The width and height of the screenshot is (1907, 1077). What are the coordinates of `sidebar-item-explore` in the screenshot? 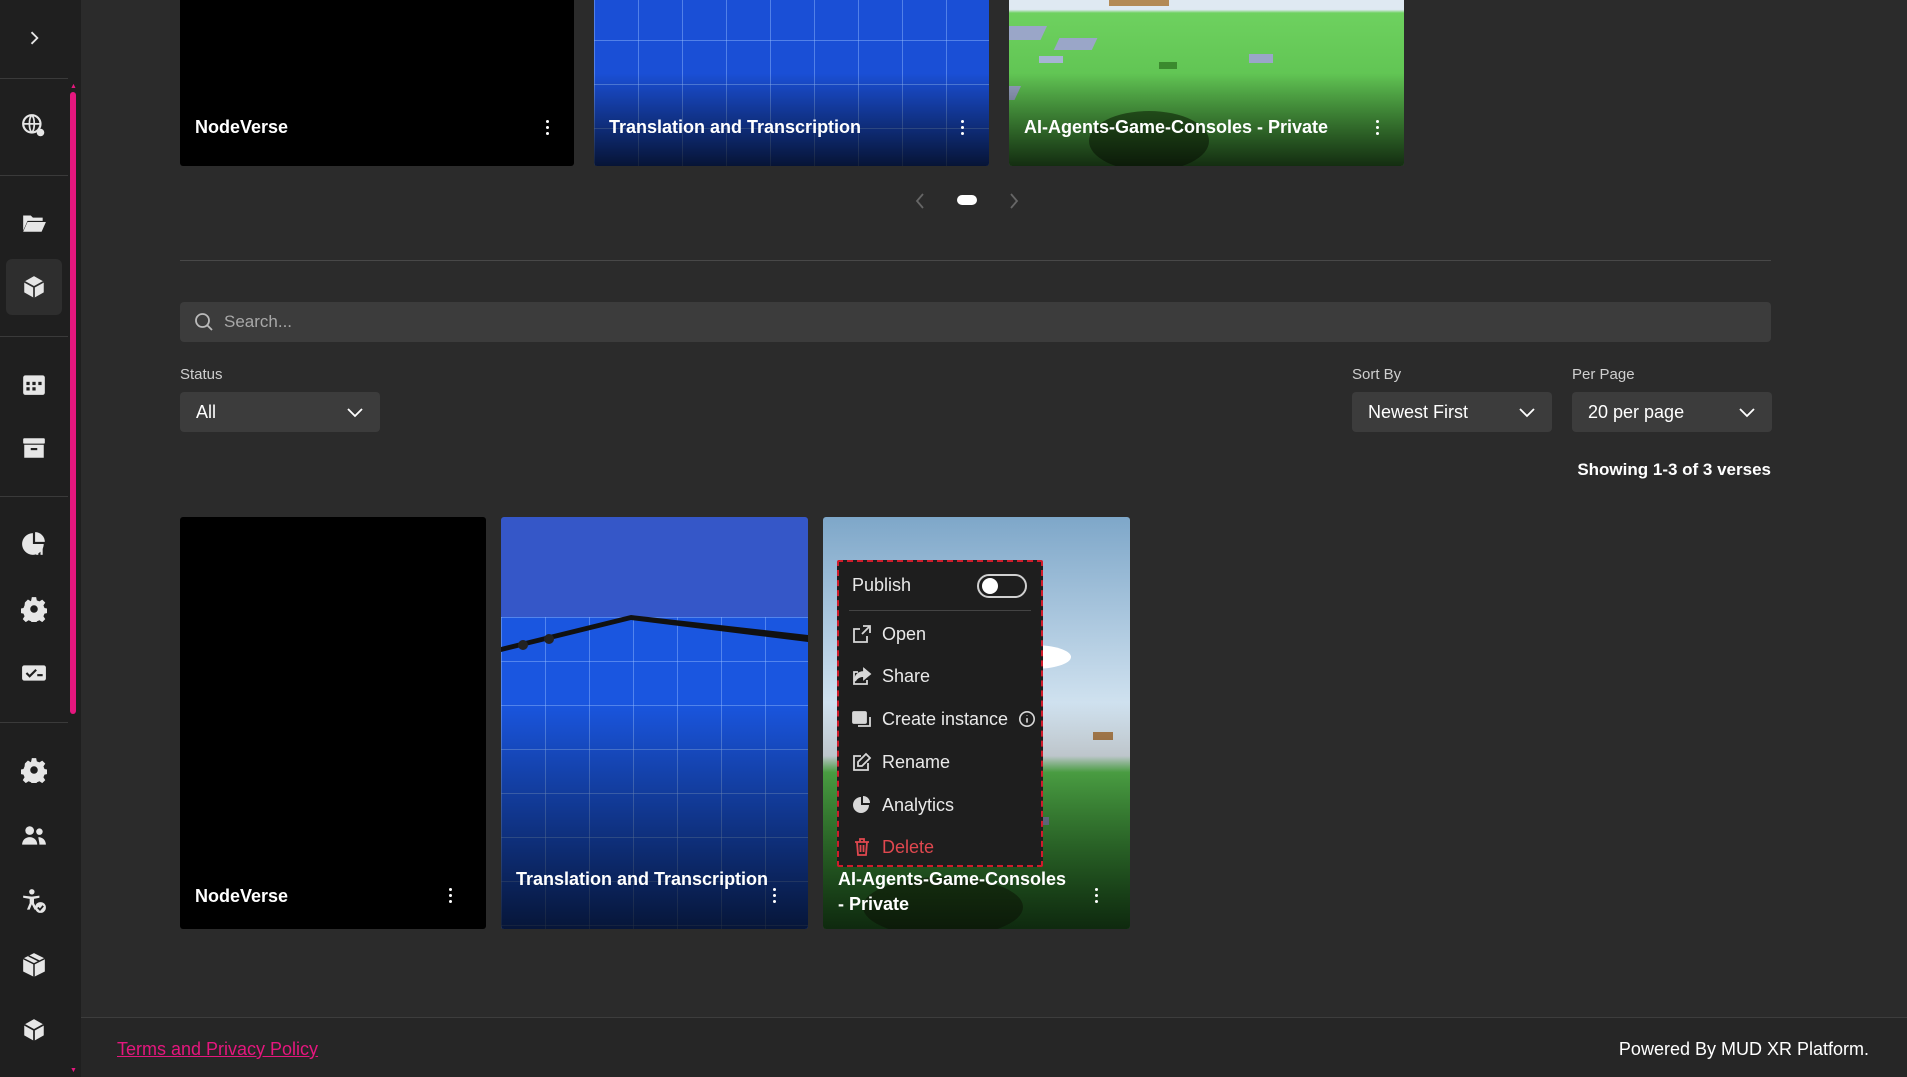 It's located at (34, 126).